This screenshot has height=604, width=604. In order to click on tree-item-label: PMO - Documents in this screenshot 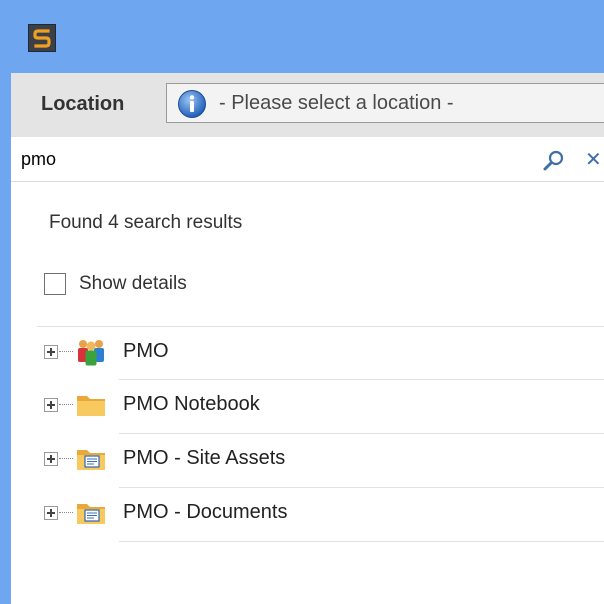, I will do `click(205, 512)`.